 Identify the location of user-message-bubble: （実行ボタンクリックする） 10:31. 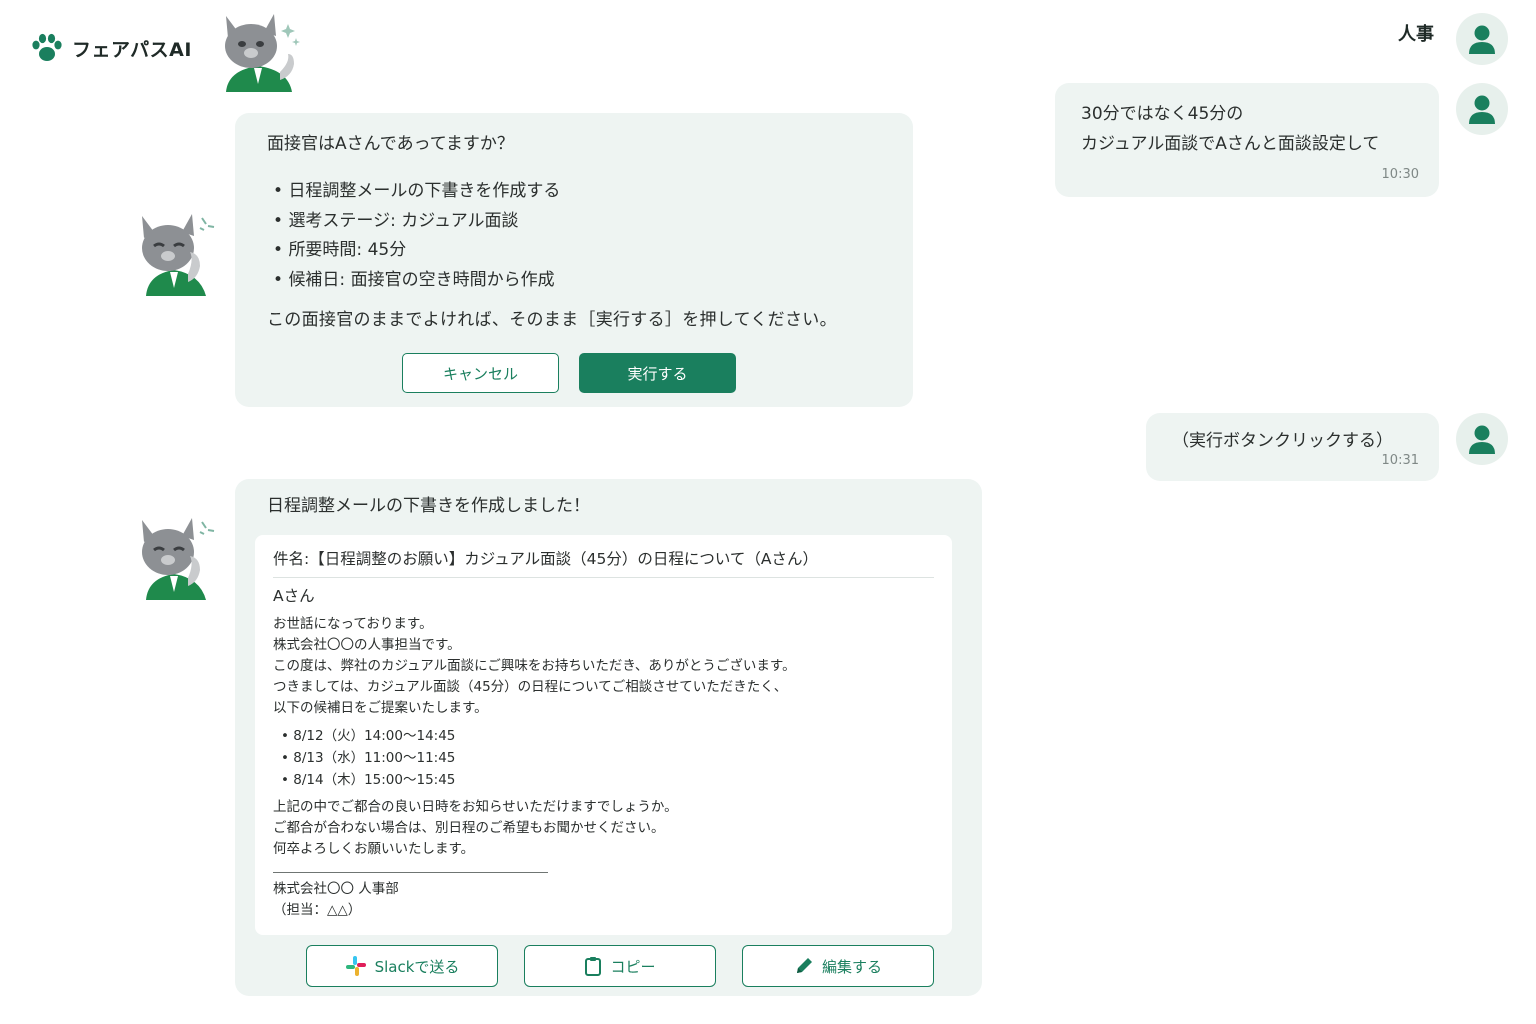
(1292, 447).